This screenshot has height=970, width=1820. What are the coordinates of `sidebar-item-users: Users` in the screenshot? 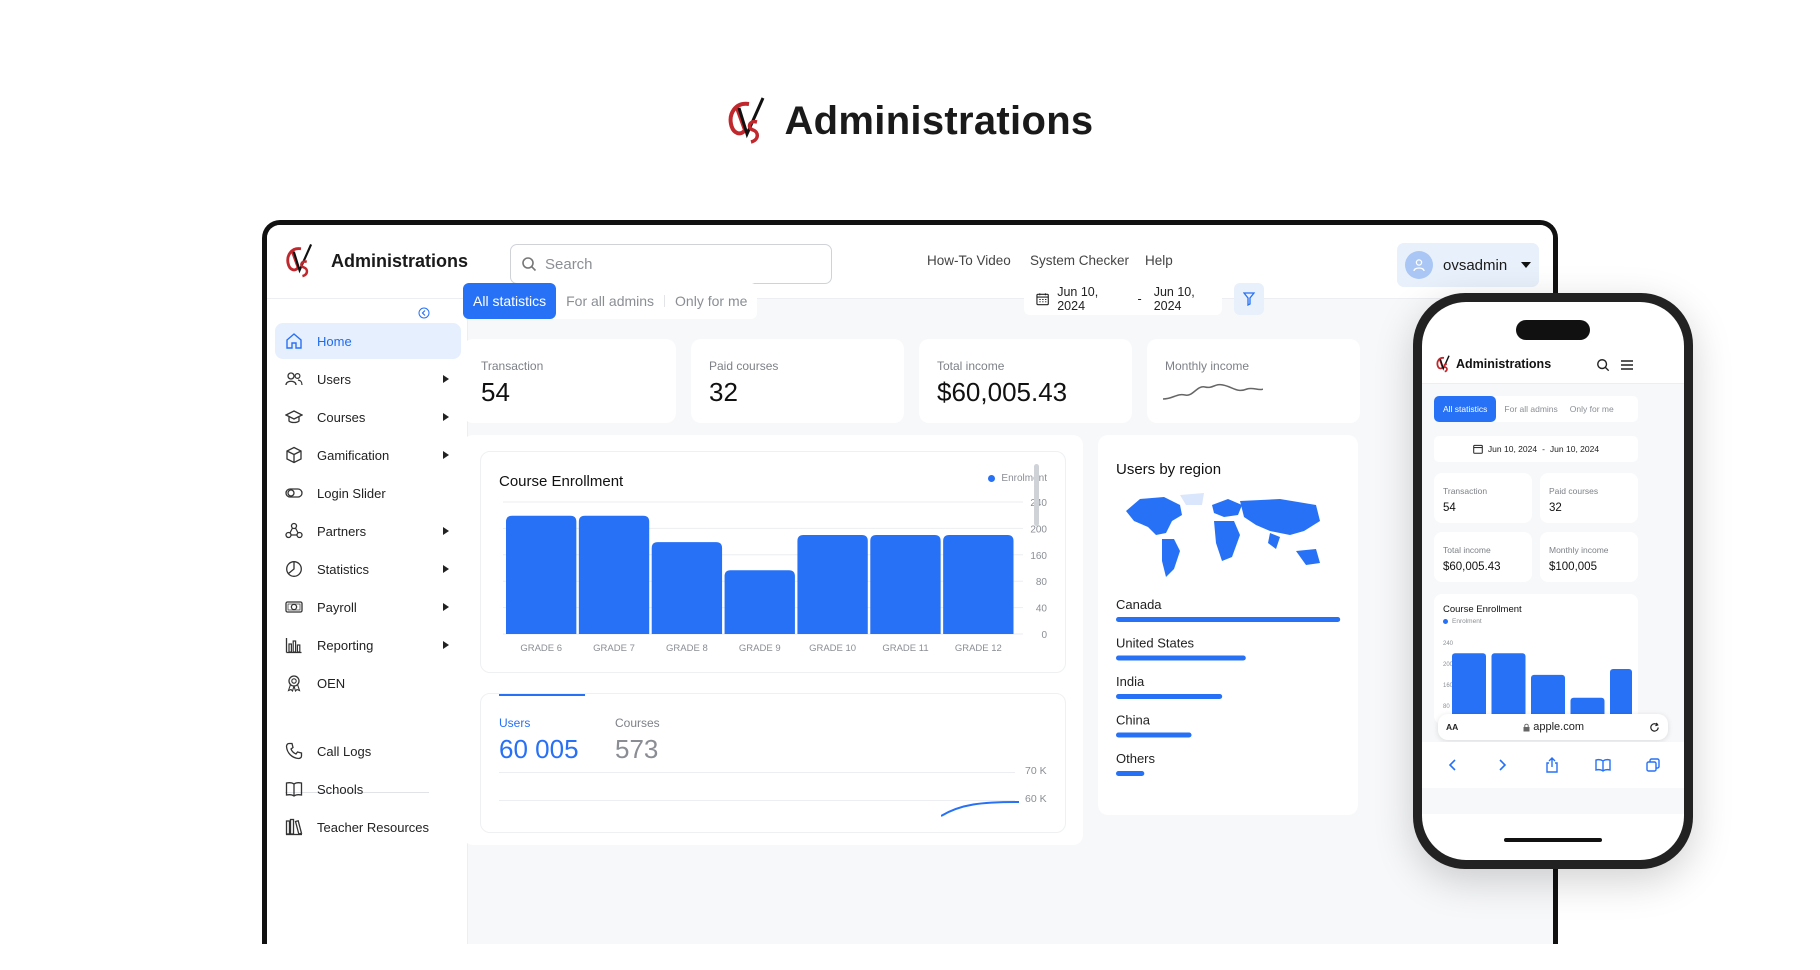 It's located at (368, 379).